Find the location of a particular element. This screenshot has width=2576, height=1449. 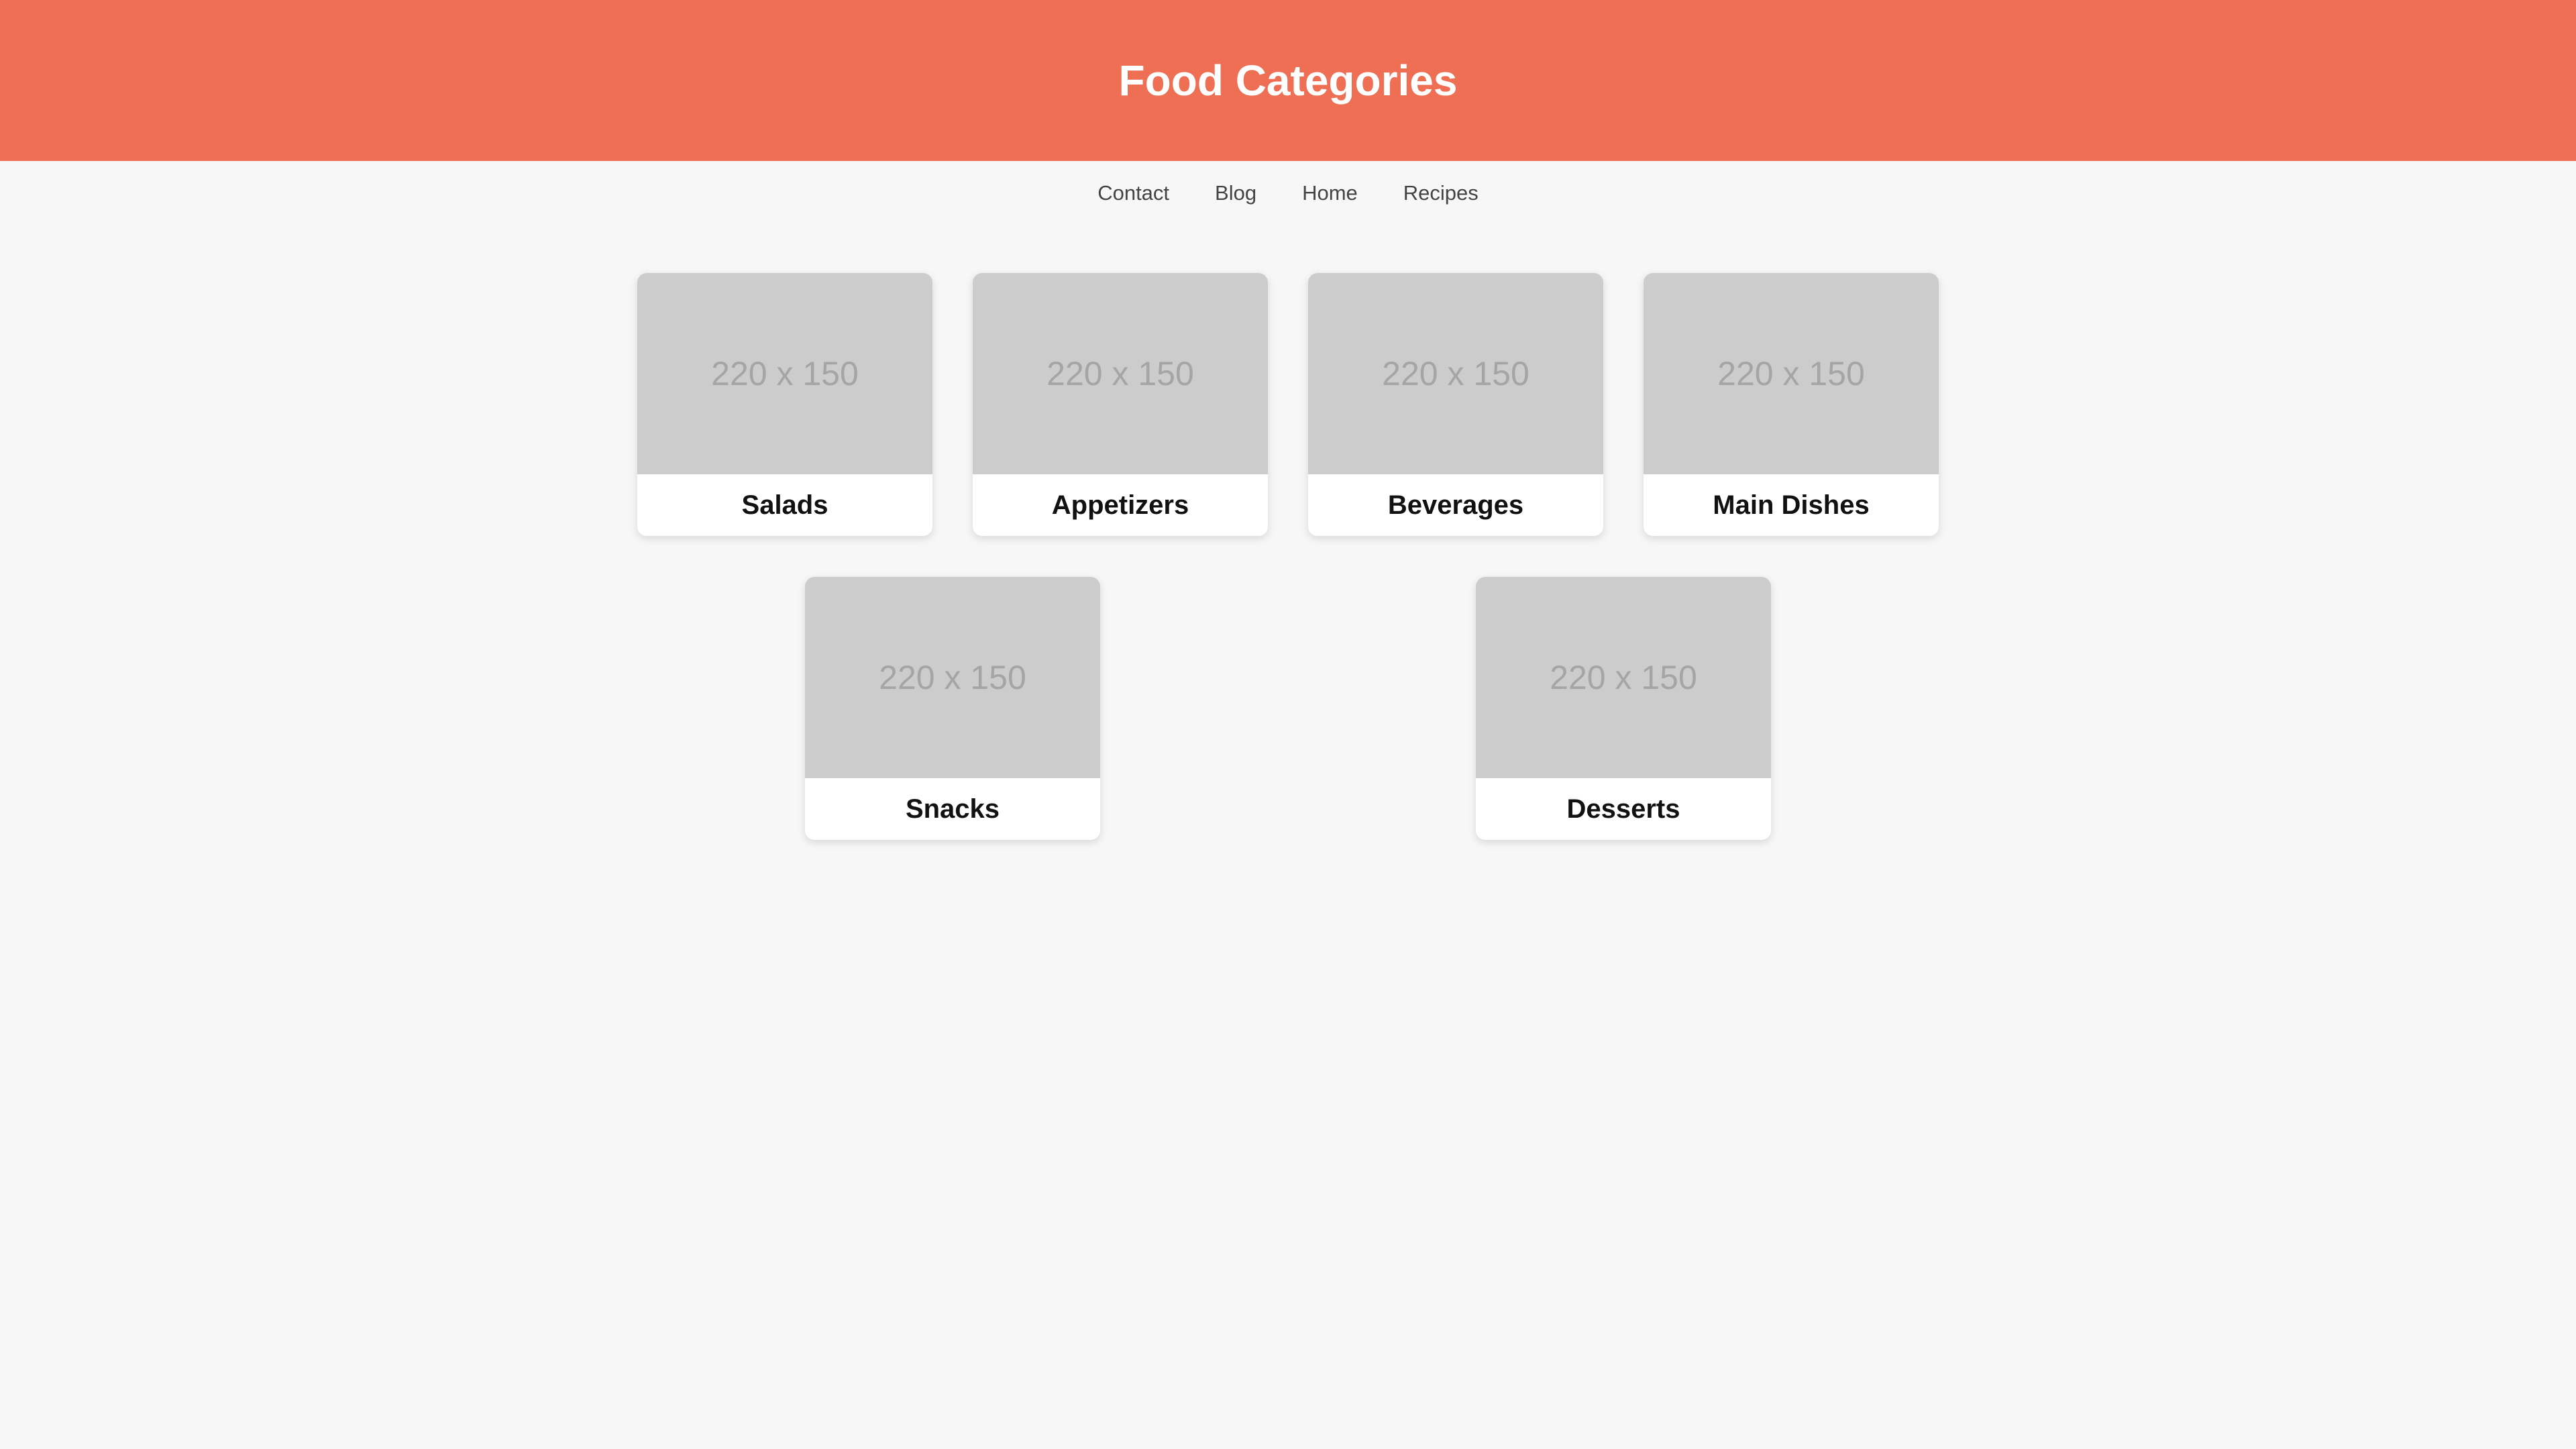

category-card-main-dishes: 220 x 150 Main Dishes is located at coordinates (1791, 404).